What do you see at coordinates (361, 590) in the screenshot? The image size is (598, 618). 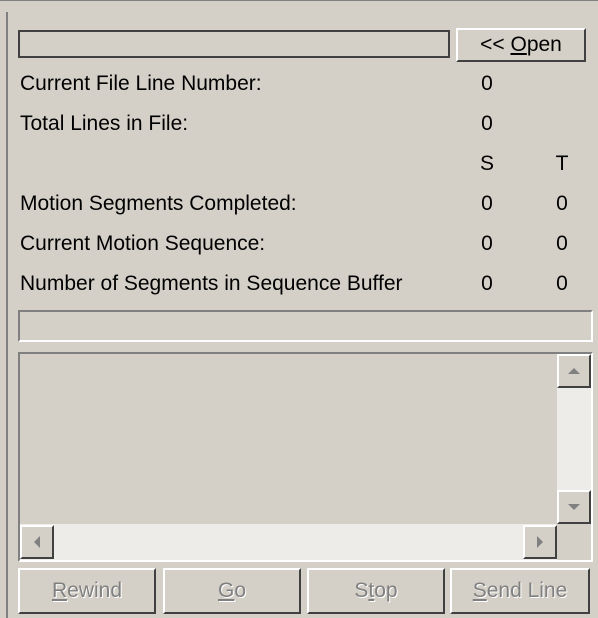 I see `stop-label-start: S` at bounding box center [361, 590].